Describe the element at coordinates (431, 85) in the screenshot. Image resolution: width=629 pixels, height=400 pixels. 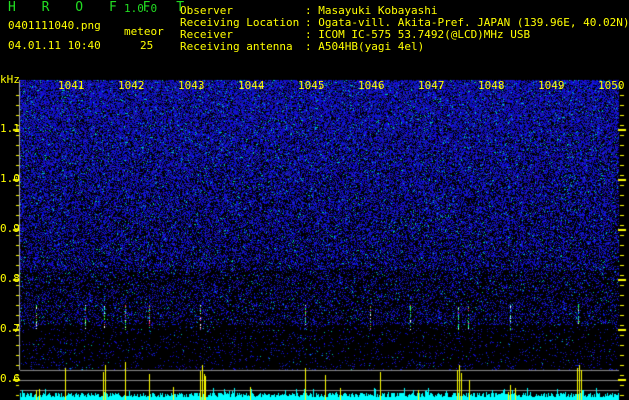
I see `x-tick-label: 1047` at that location.